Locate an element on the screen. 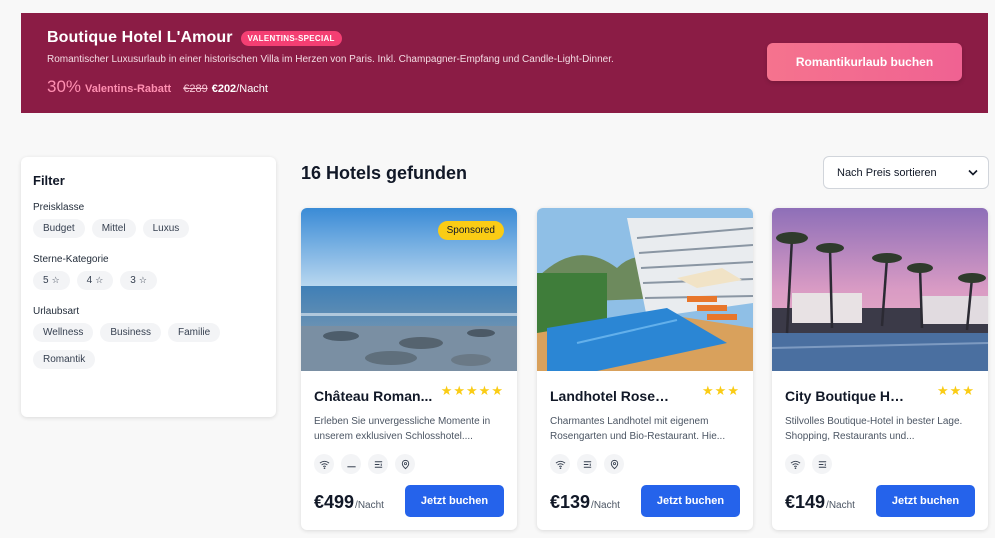 Image resolution: width=995 pixels, height=538 pixels. bed-icon is located at coordinates (351, 464).